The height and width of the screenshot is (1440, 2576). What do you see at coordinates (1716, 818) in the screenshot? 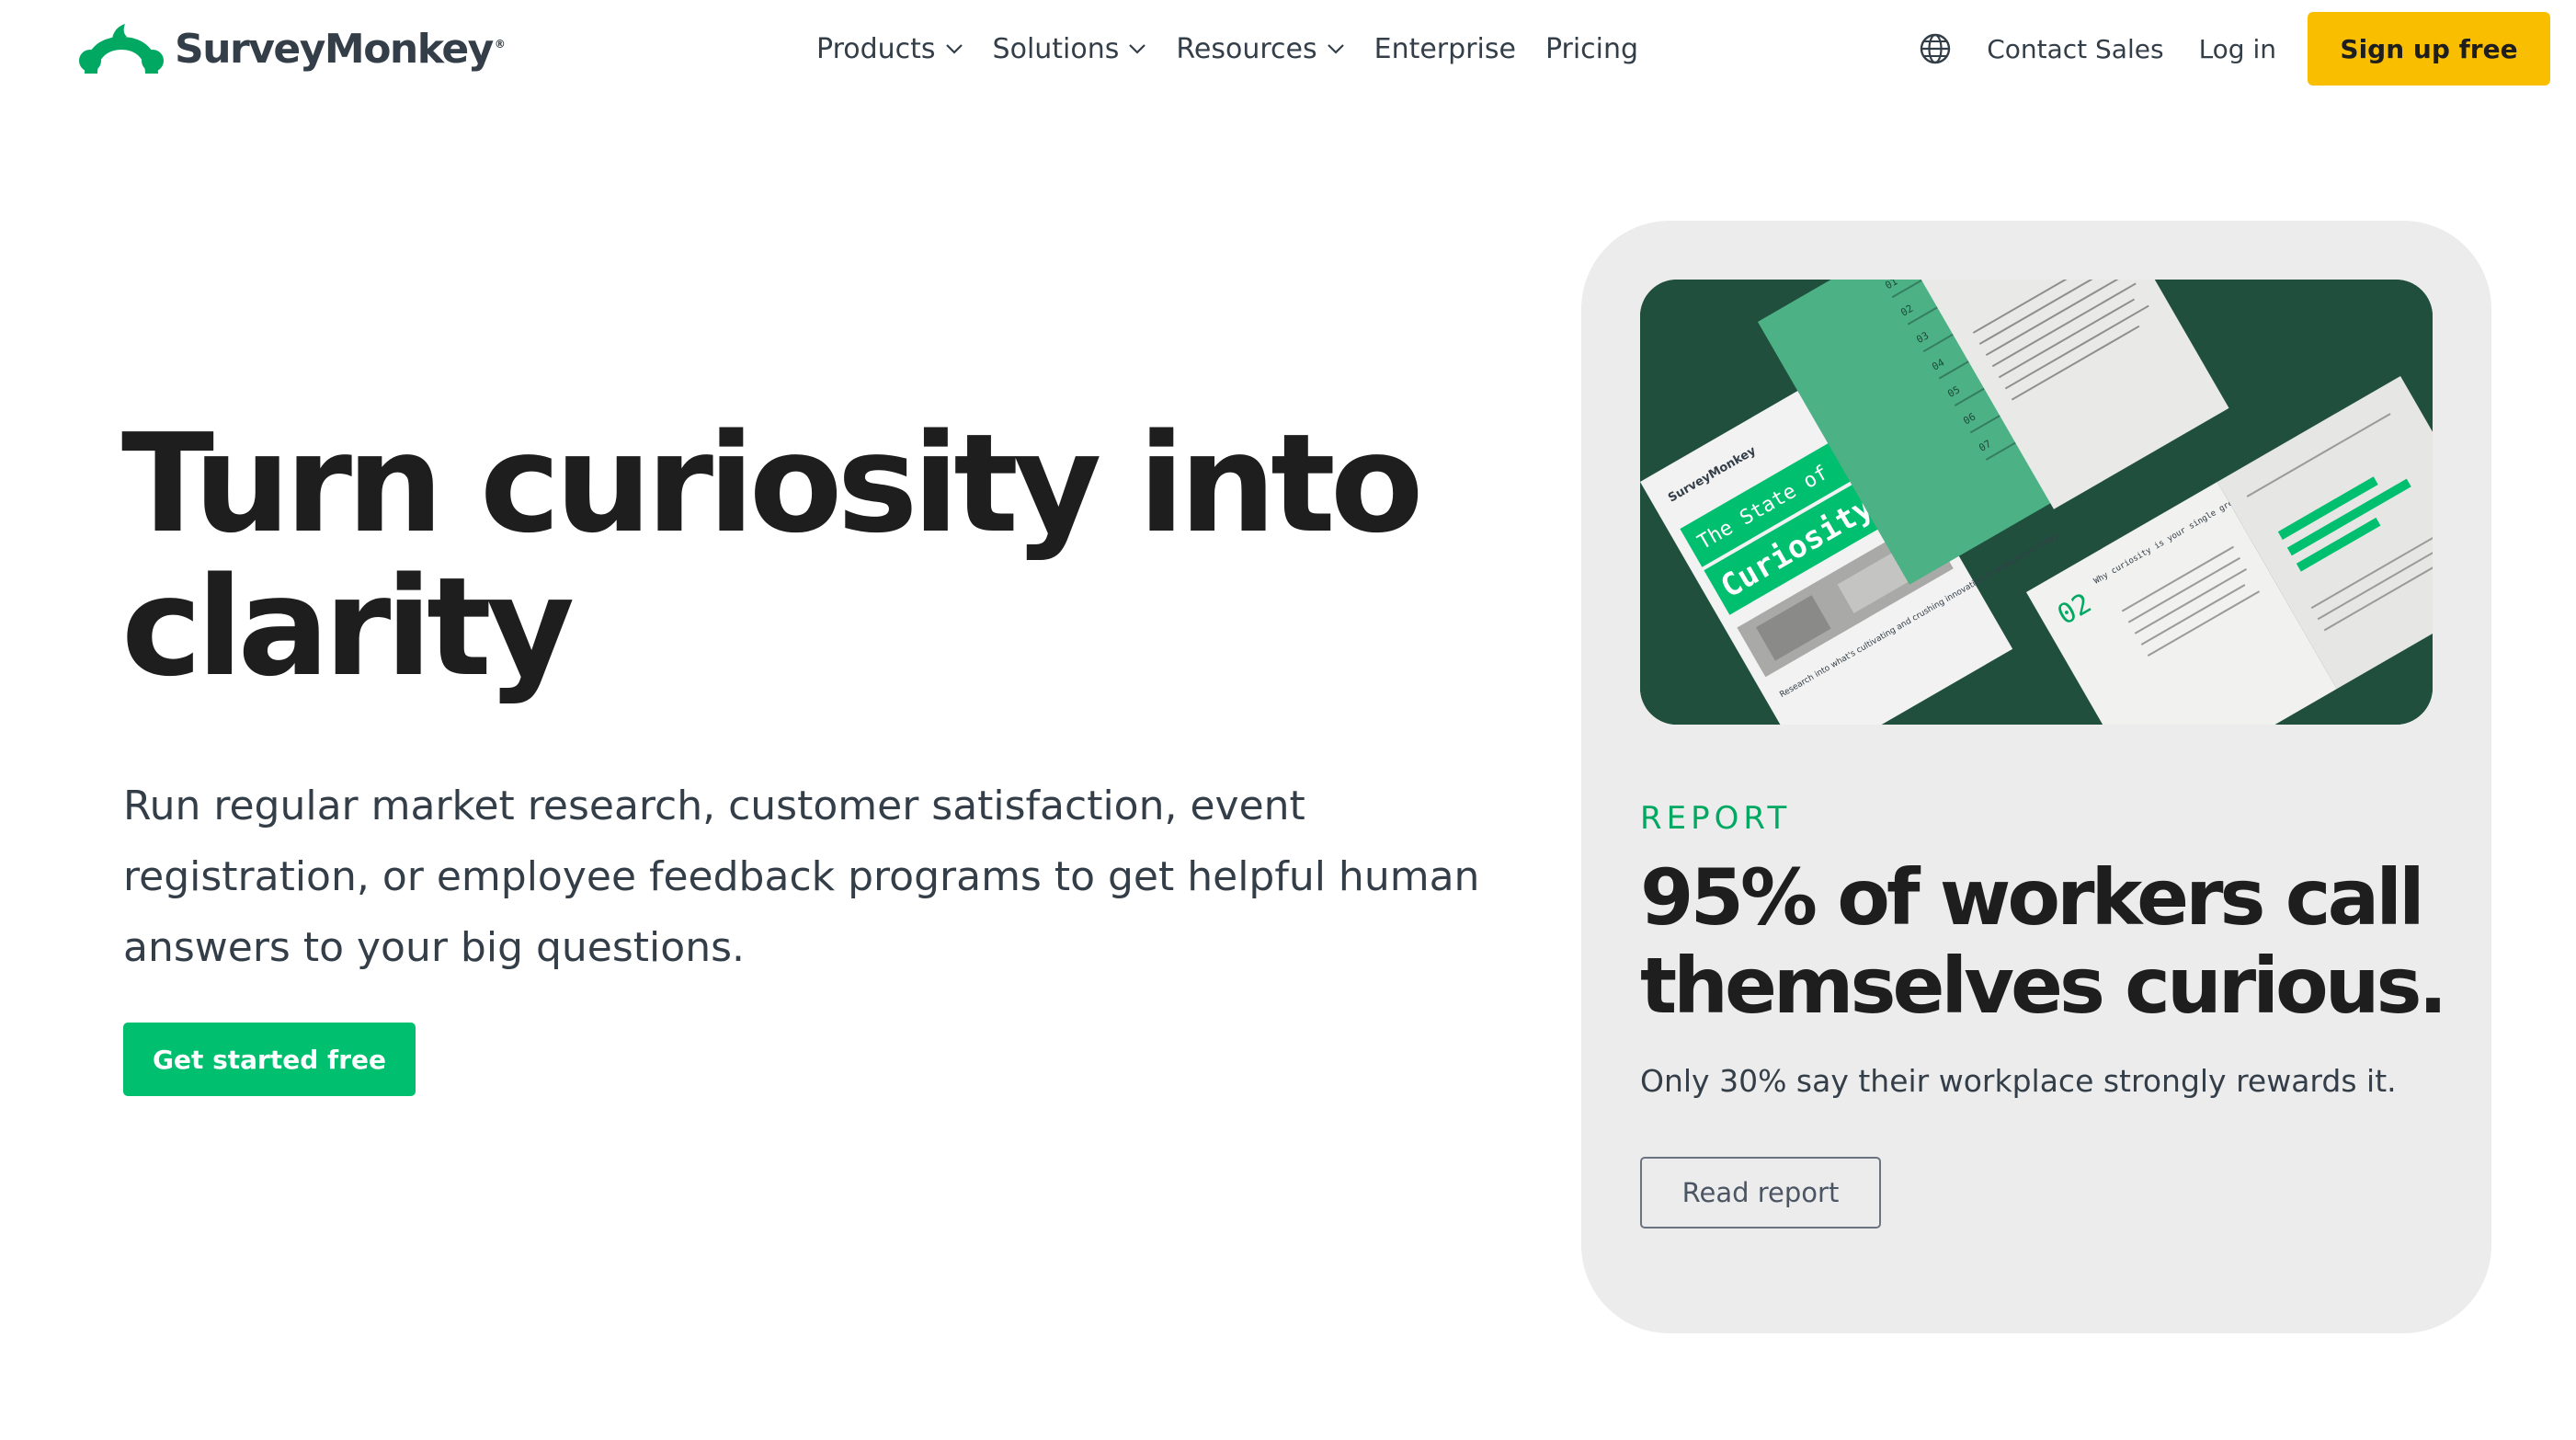
I see `report-eyebrow: REPORT` at bounding box center [1716, 818].